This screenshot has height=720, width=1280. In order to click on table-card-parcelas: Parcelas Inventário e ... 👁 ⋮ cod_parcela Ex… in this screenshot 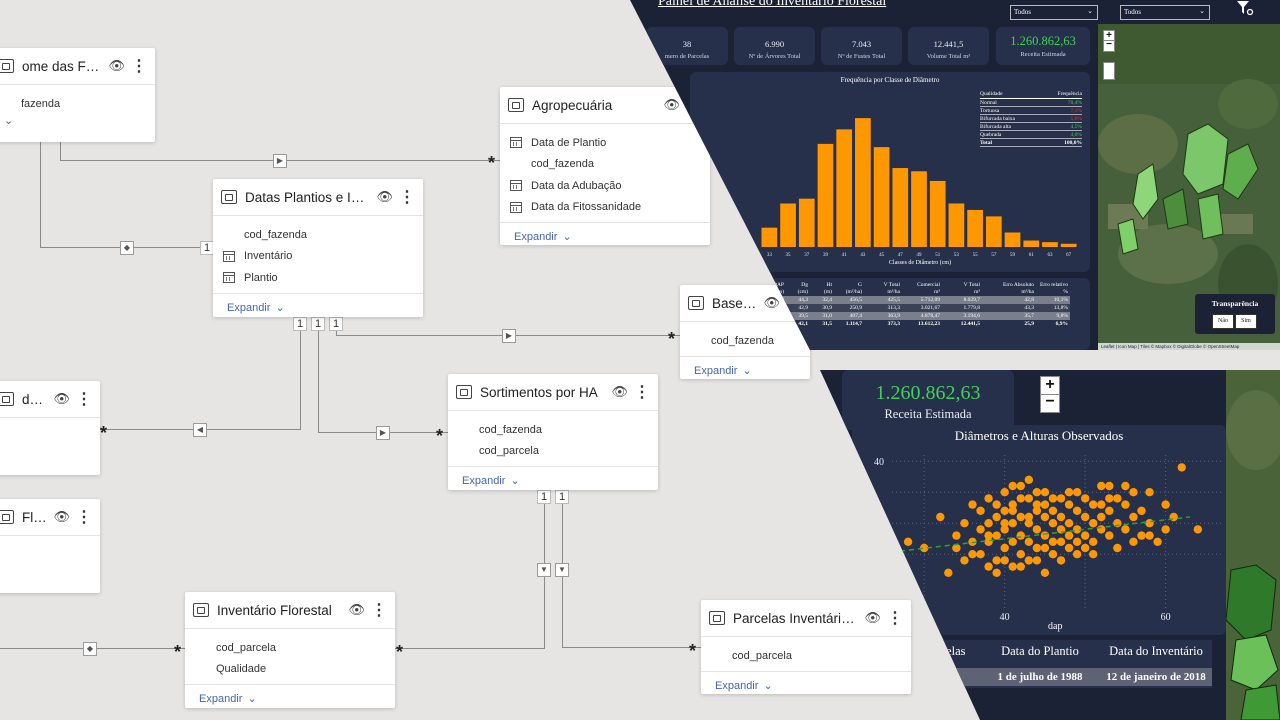, I will do `click(806, 647)`.